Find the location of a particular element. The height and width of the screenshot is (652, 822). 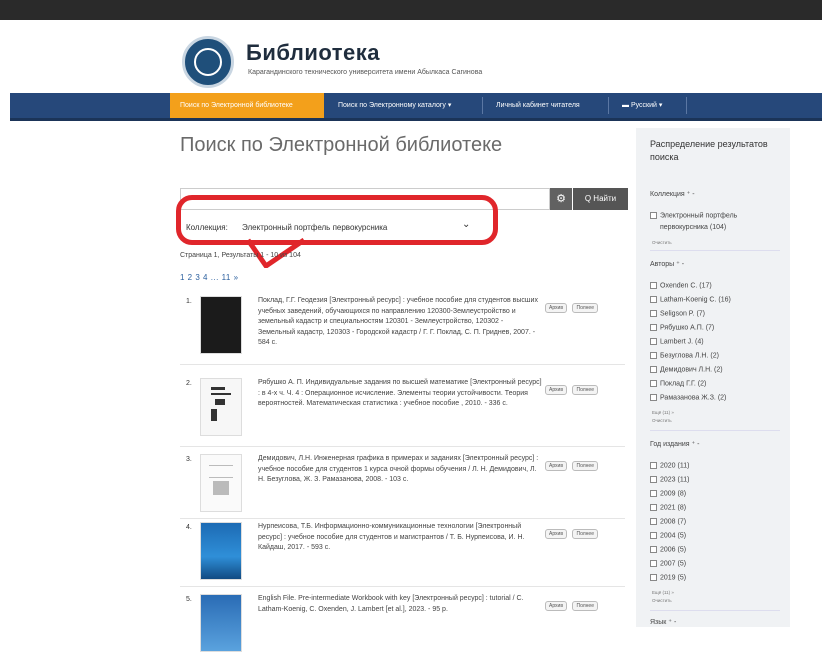

results-count: Страница 1, Результаты 1 - 10 из 104 is located at coordinates (240, 255).